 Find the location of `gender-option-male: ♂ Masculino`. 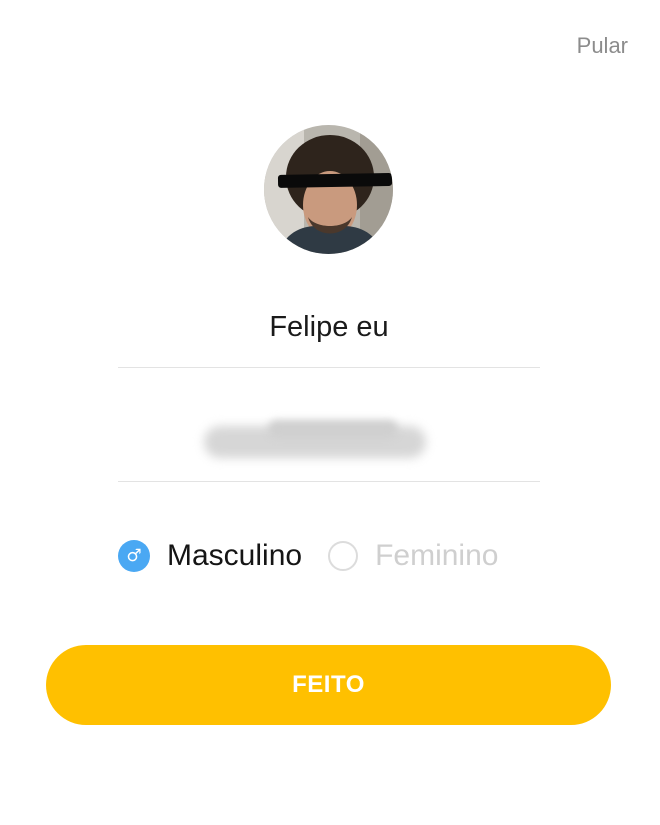

gender-option-male: ♂ Masculino is located at coordinates (210, 556).